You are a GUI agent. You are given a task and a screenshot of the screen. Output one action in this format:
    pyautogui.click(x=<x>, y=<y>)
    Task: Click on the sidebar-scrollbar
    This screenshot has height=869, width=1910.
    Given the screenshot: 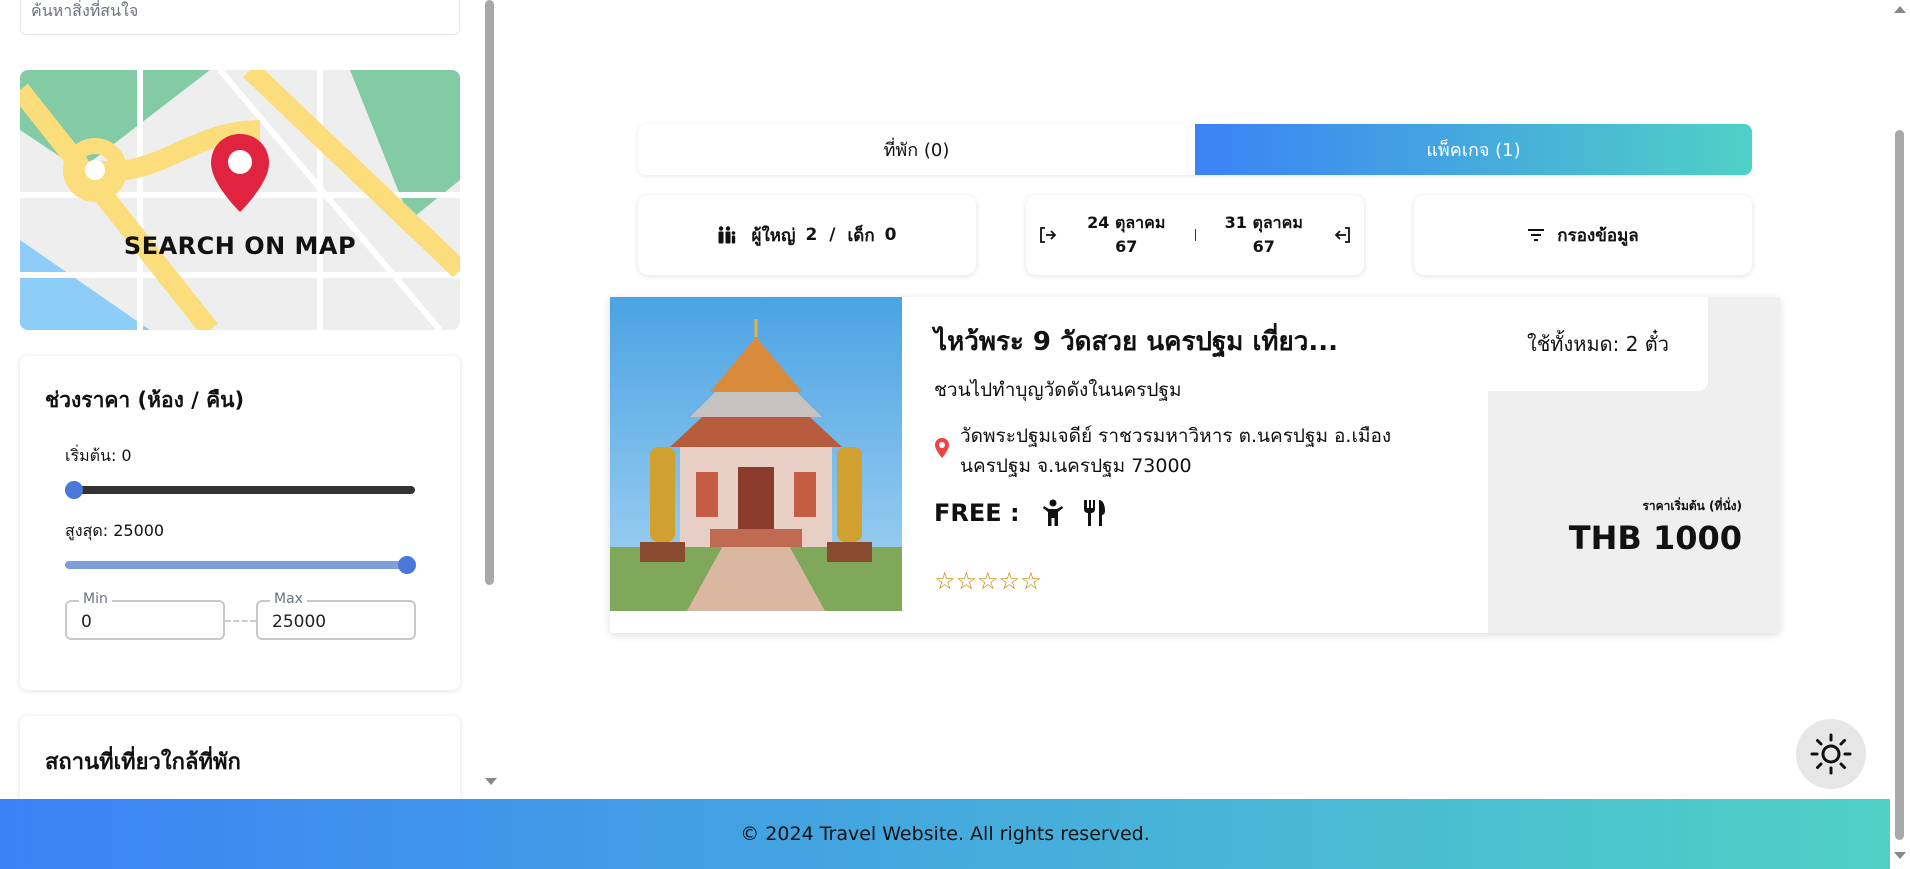 What is the action you would take?
    pyautogui.click(x=490, y=400)
    